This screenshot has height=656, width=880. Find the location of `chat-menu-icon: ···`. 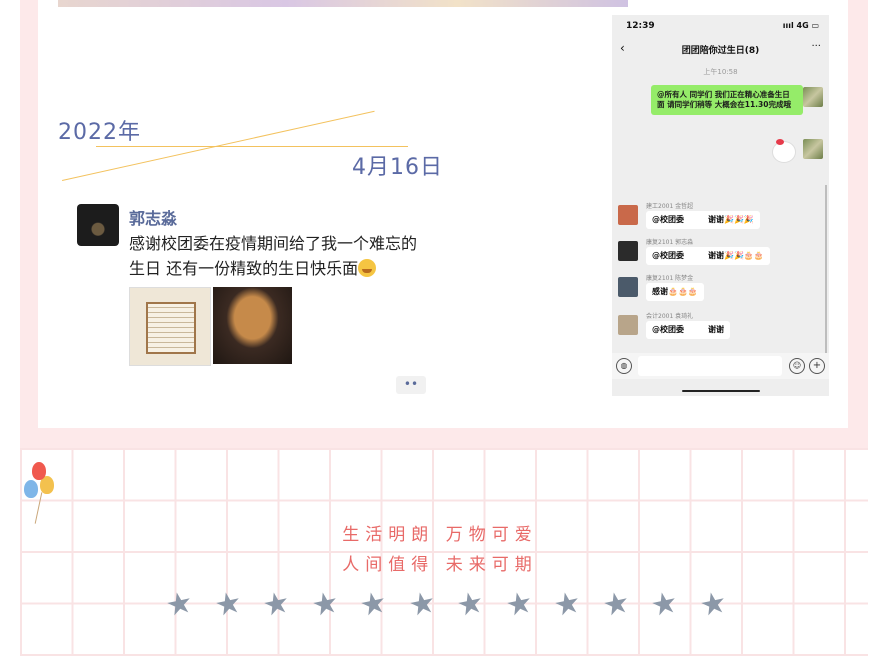

chat-menu-icon: ··· is located at coordinates (816, 46).